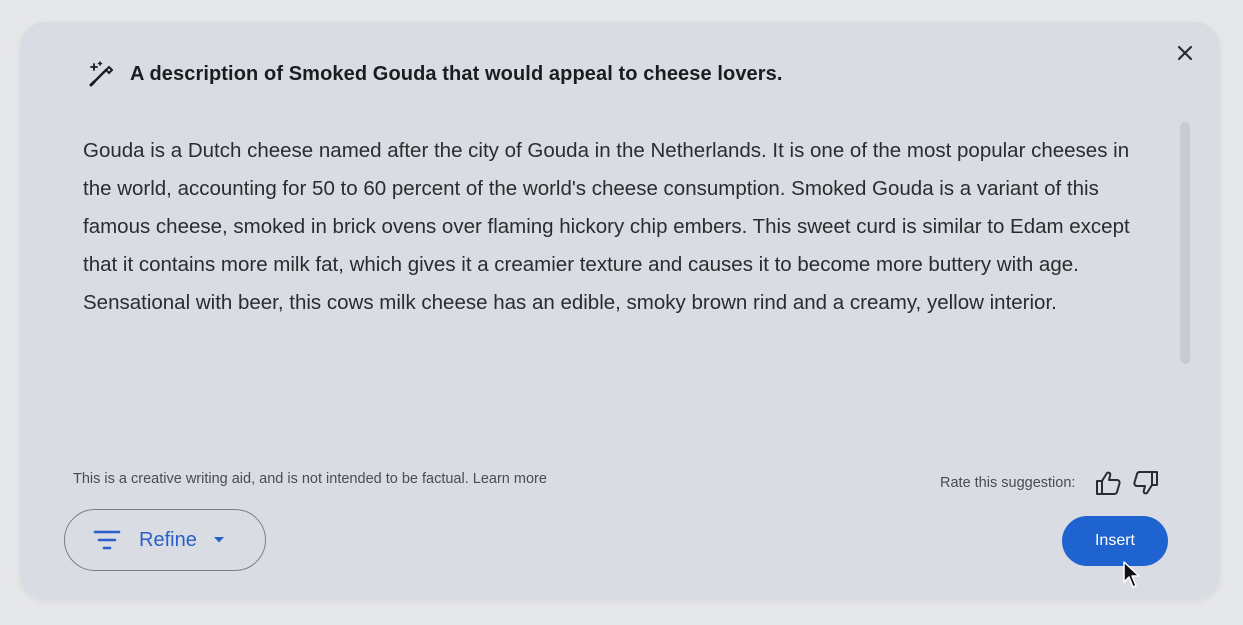 Image resolution: width=1243 pixels, height=625 pixels. I want to click on thumbs-up-button, so click(1108, 483).